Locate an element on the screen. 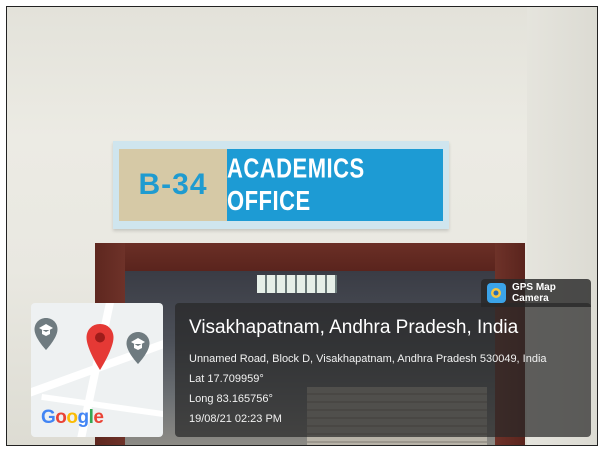 The width and height of the screenshot is (604, 450). sign-title: ACADEMICS OFFICE is located at coordinates (296, 184).